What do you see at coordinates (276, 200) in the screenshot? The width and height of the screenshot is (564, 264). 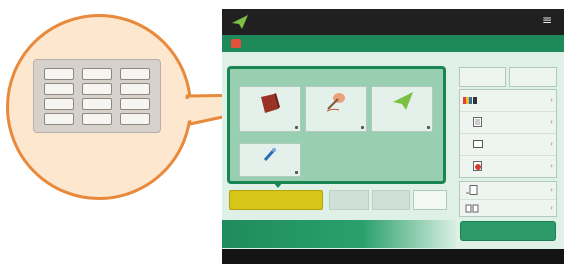 I see `start-button` at bounding box center [276, 200].